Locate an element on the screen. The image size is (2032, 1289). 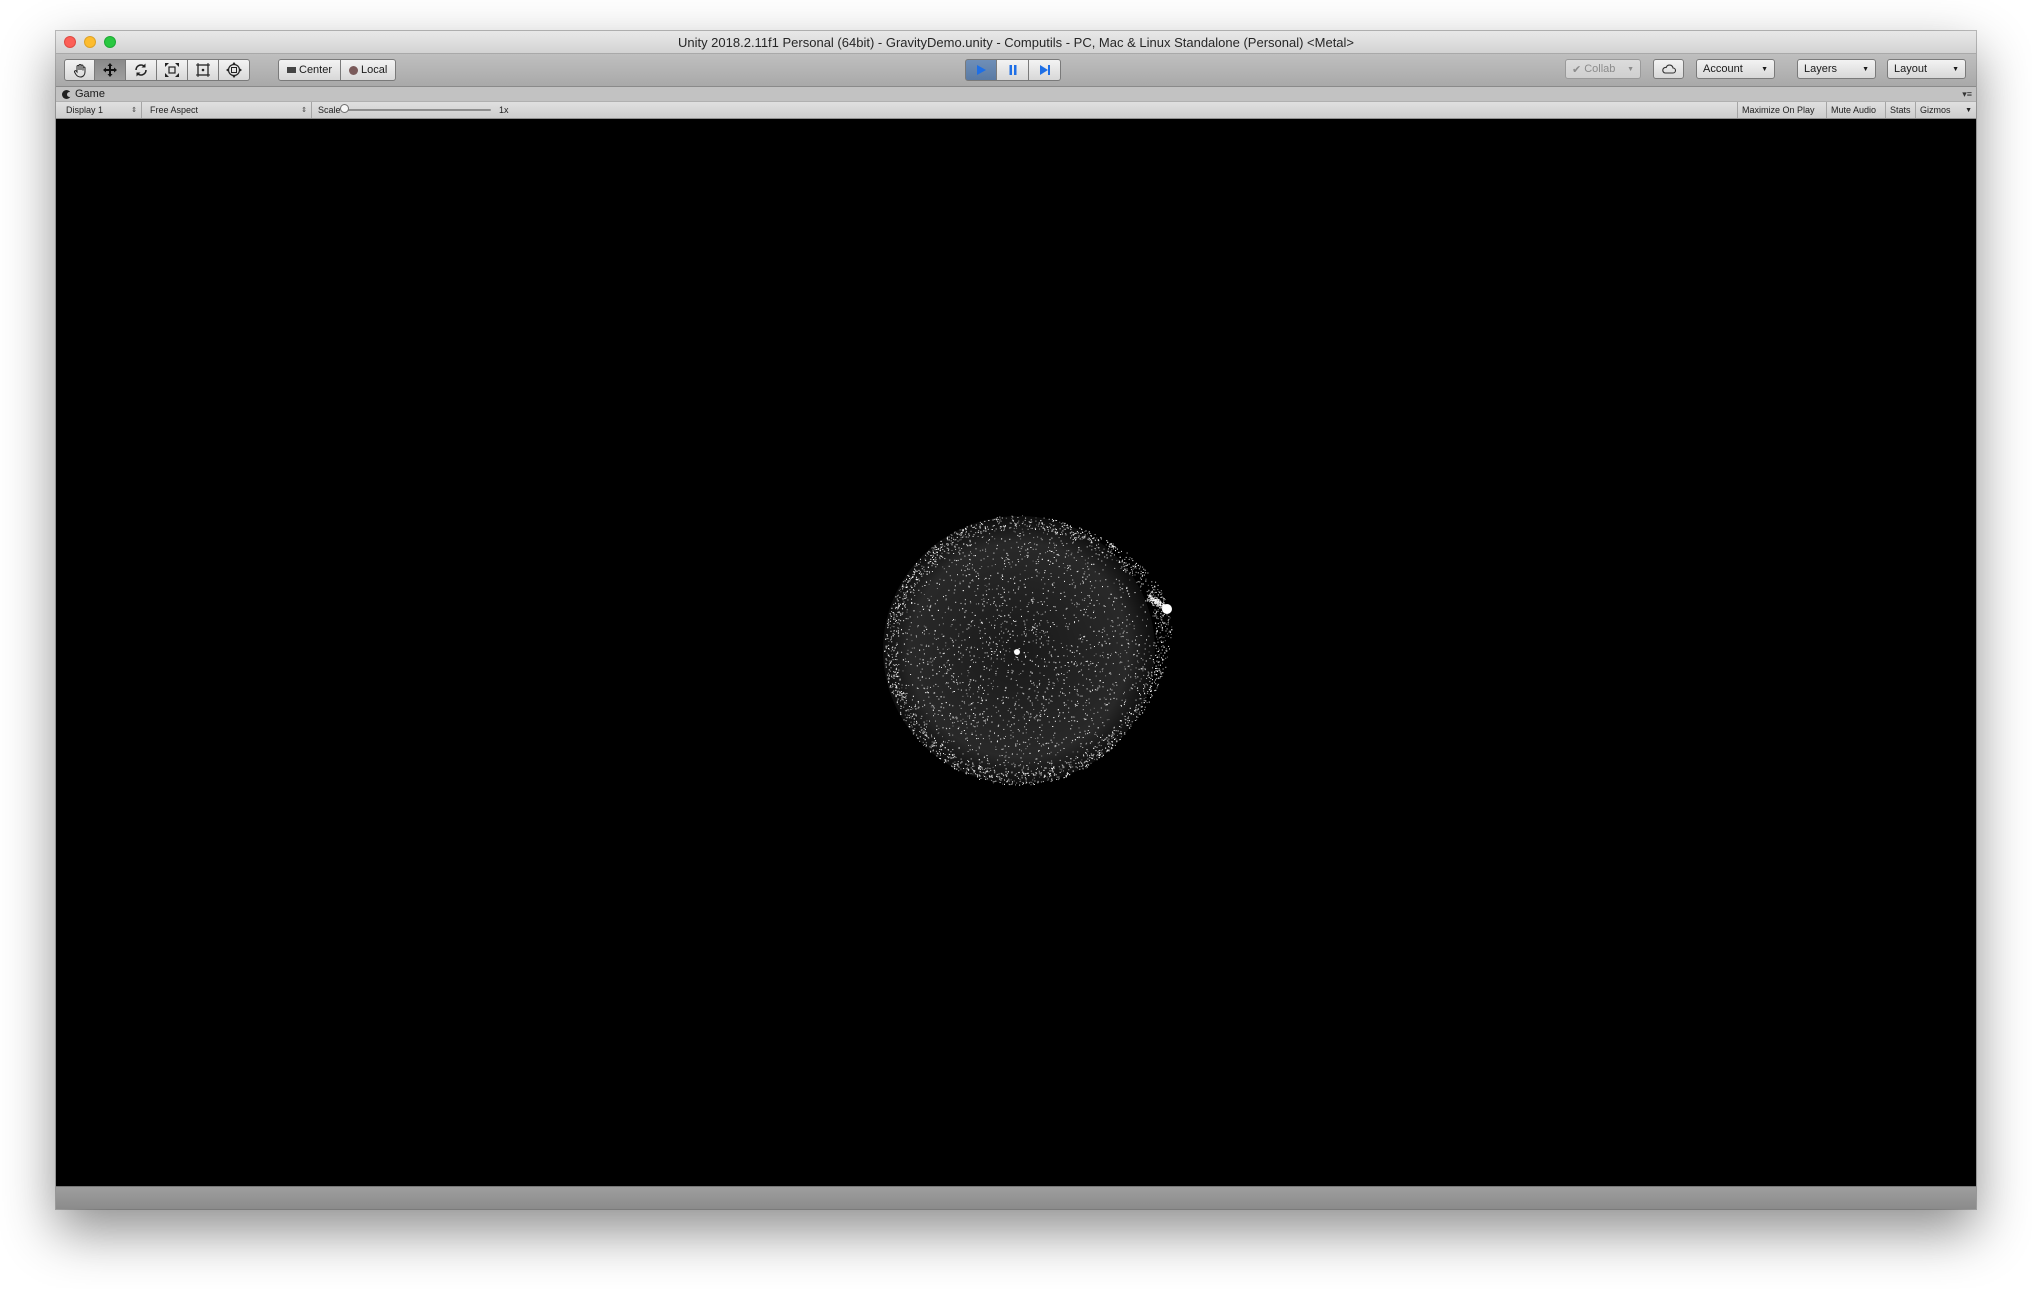
tab-menu-icon: ▾≡ is located at coordinates (1967, 94).